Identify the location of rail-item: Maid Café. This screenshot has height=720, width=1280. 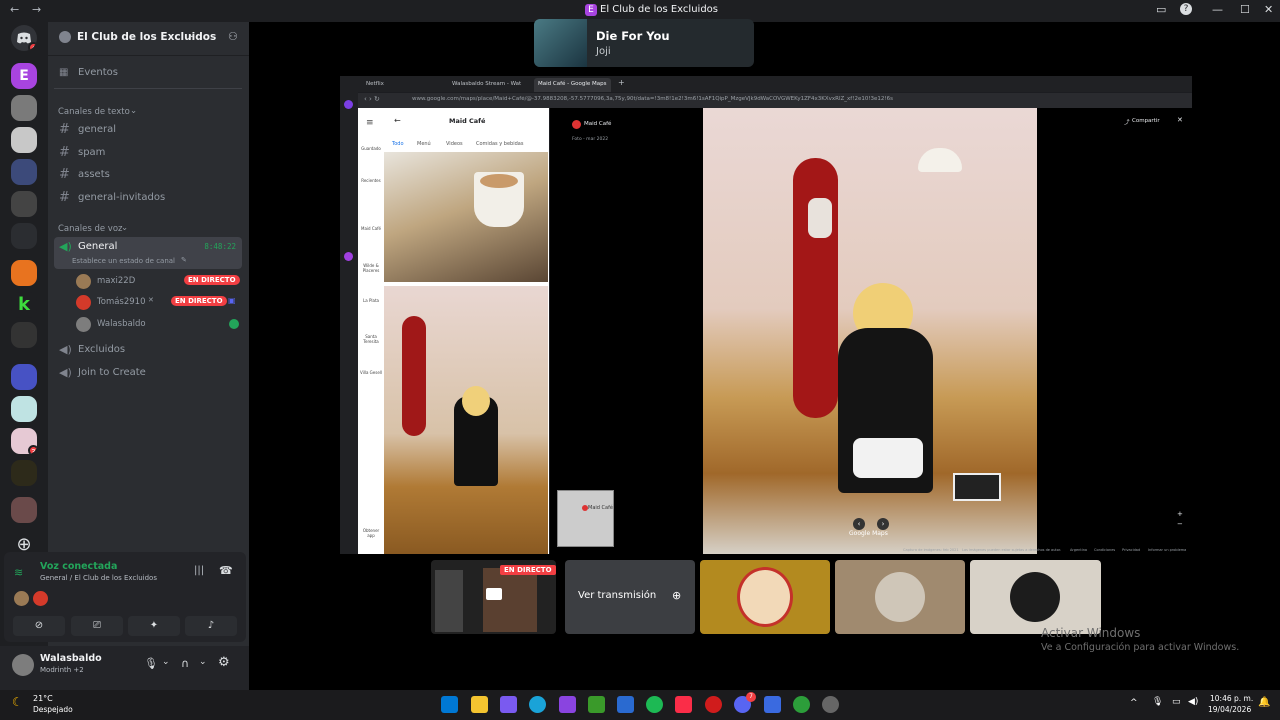
(371, 228).